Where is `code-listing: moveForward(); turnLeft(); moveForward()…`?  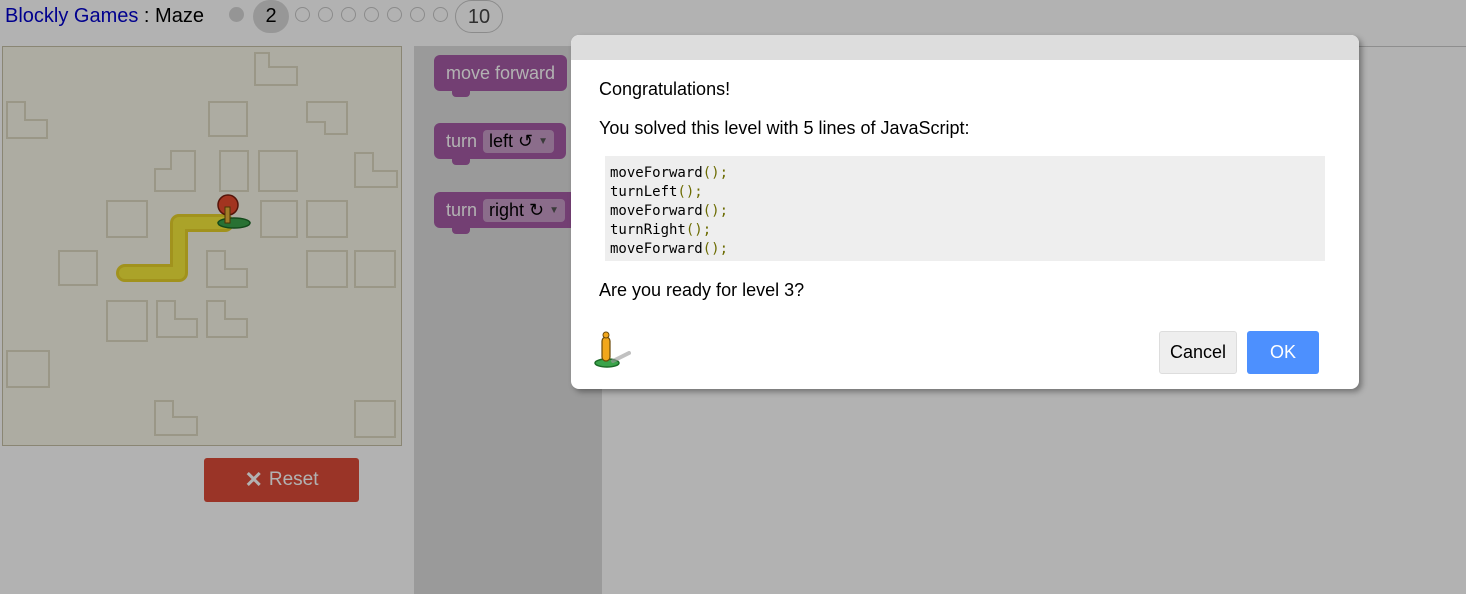 code-listing: moveForward(); turnLeft(); moveForward()… is located at coordinates (965, 208).